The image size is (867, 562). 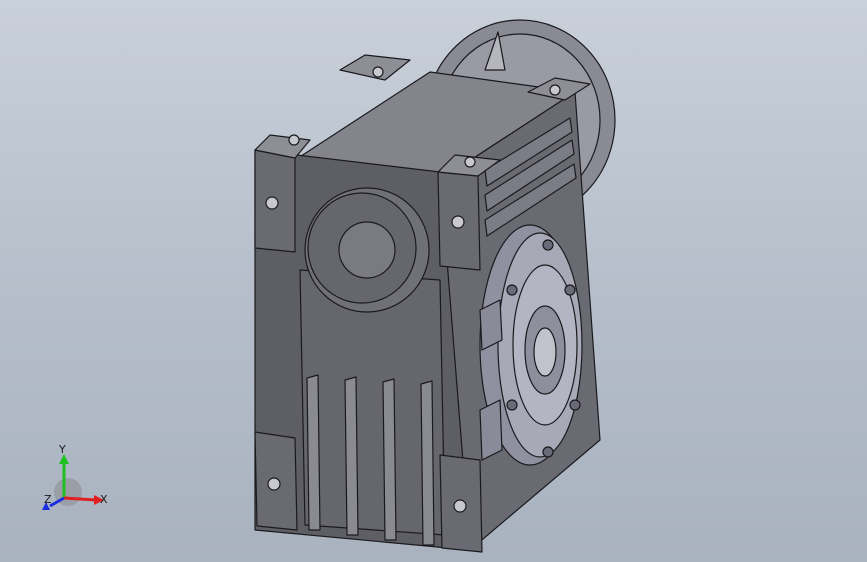 What do you see at coordinates (48, 499) in the screenshot?
I see `z-axis-label: Z` at bounding box center [48, 499].